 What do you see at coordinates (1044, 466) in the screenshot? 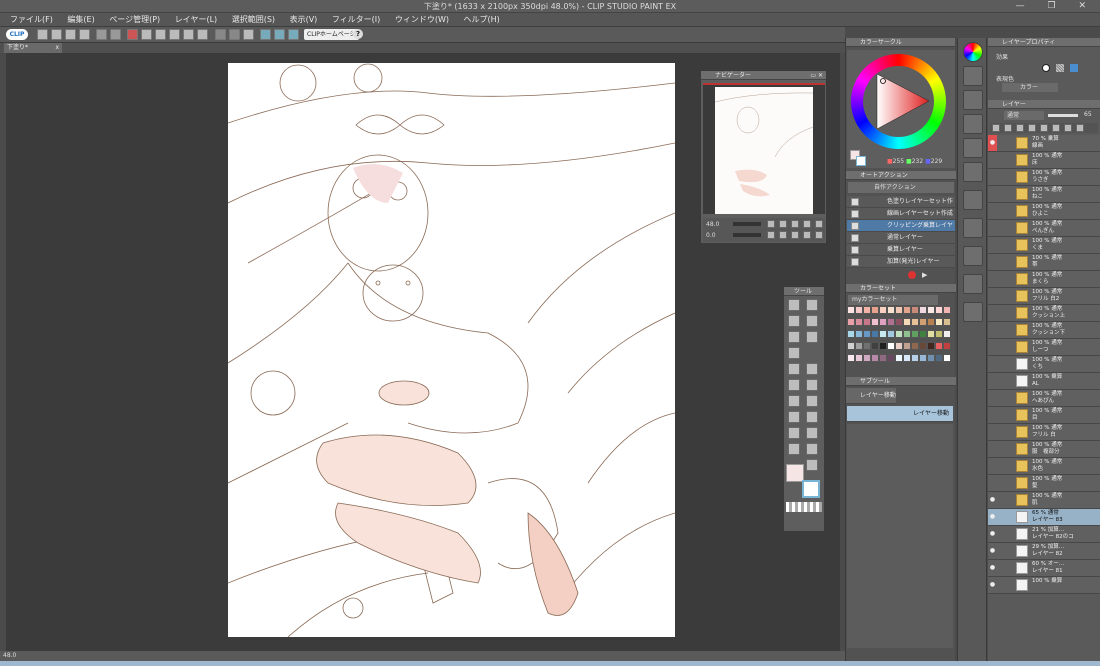
I see `layer-row: 100 % 通常 水色` at bounding box center [1044, 466].